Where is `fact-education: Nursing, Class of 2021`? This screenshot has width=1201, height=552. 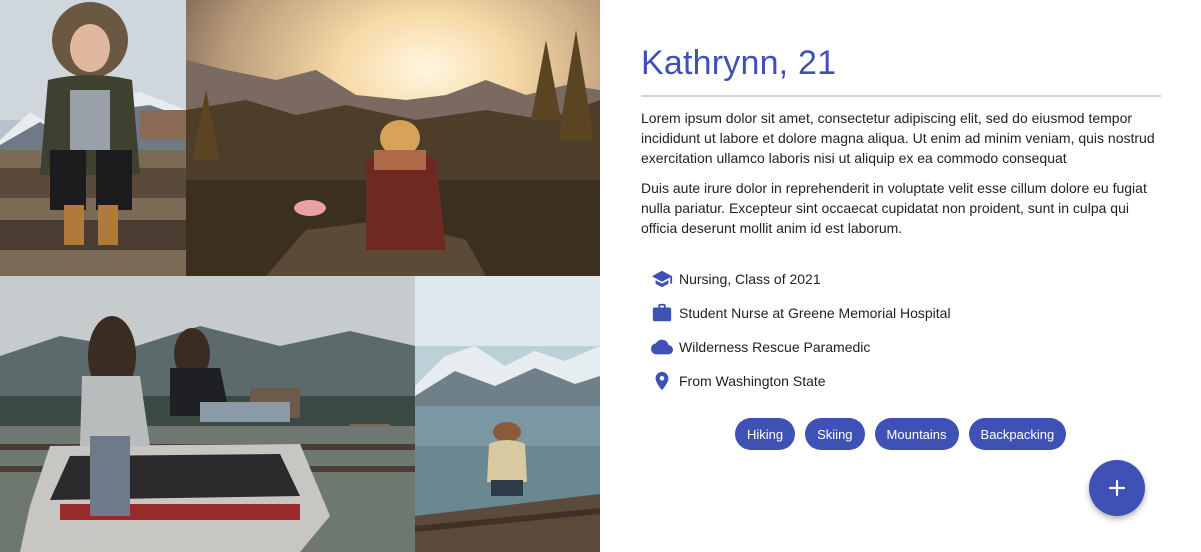
fact-education: Nursing, Class of 2021 is located at coordinates (736, 279).